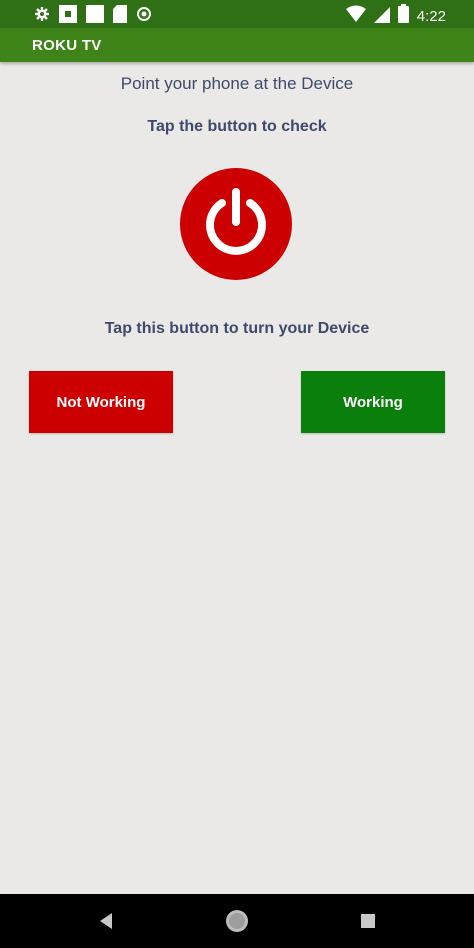 The height and width of the screenshot is (948, 474). I want to click on sync-icon, so click(144, 16).